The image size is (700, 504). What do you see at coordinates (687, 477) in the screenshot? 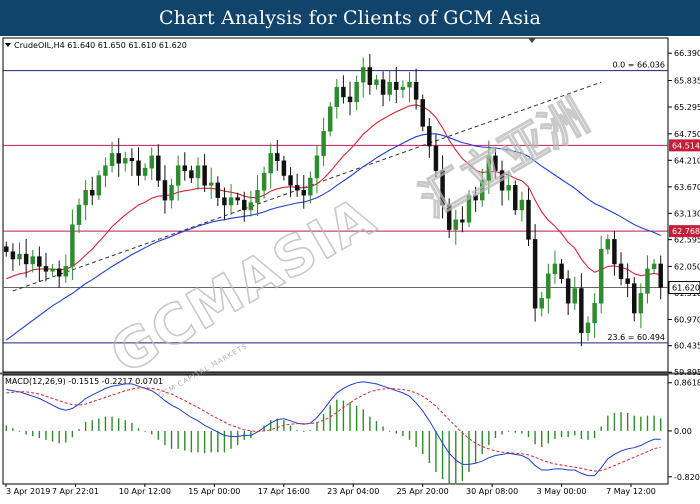
I see `macd-y-tick-label: -0.8204` at bounding box center [687, 477].